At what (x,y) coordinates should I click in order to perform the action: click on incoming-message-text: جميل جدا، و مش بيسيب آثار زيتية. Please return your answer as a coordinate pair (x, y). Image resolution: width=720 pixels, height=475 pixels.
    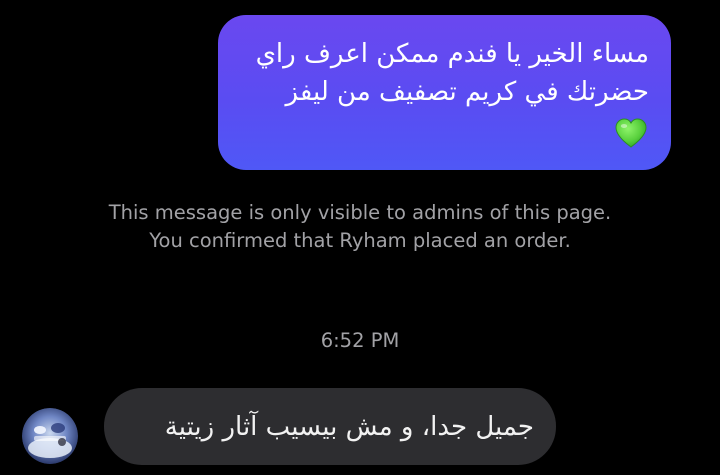
    Looking at the image, I should click on (349, 426).